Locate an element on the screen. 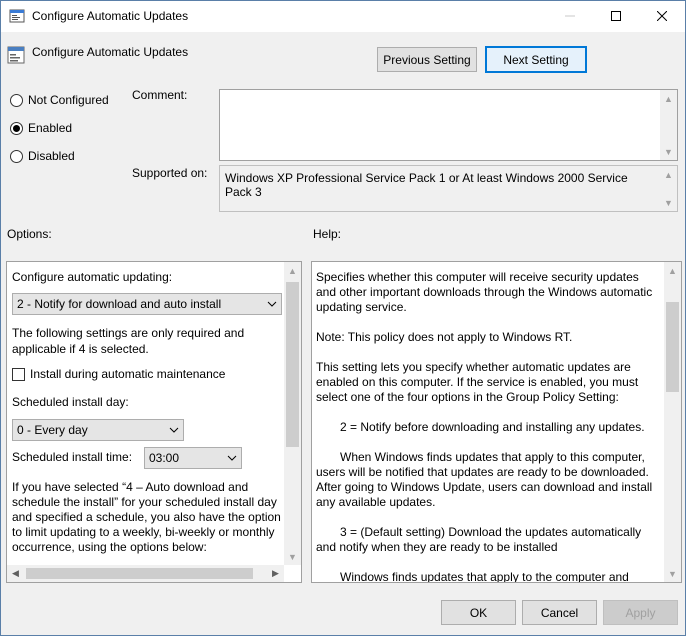  install-time-label: Scheduled install time: is located at coordinates (72, 457).